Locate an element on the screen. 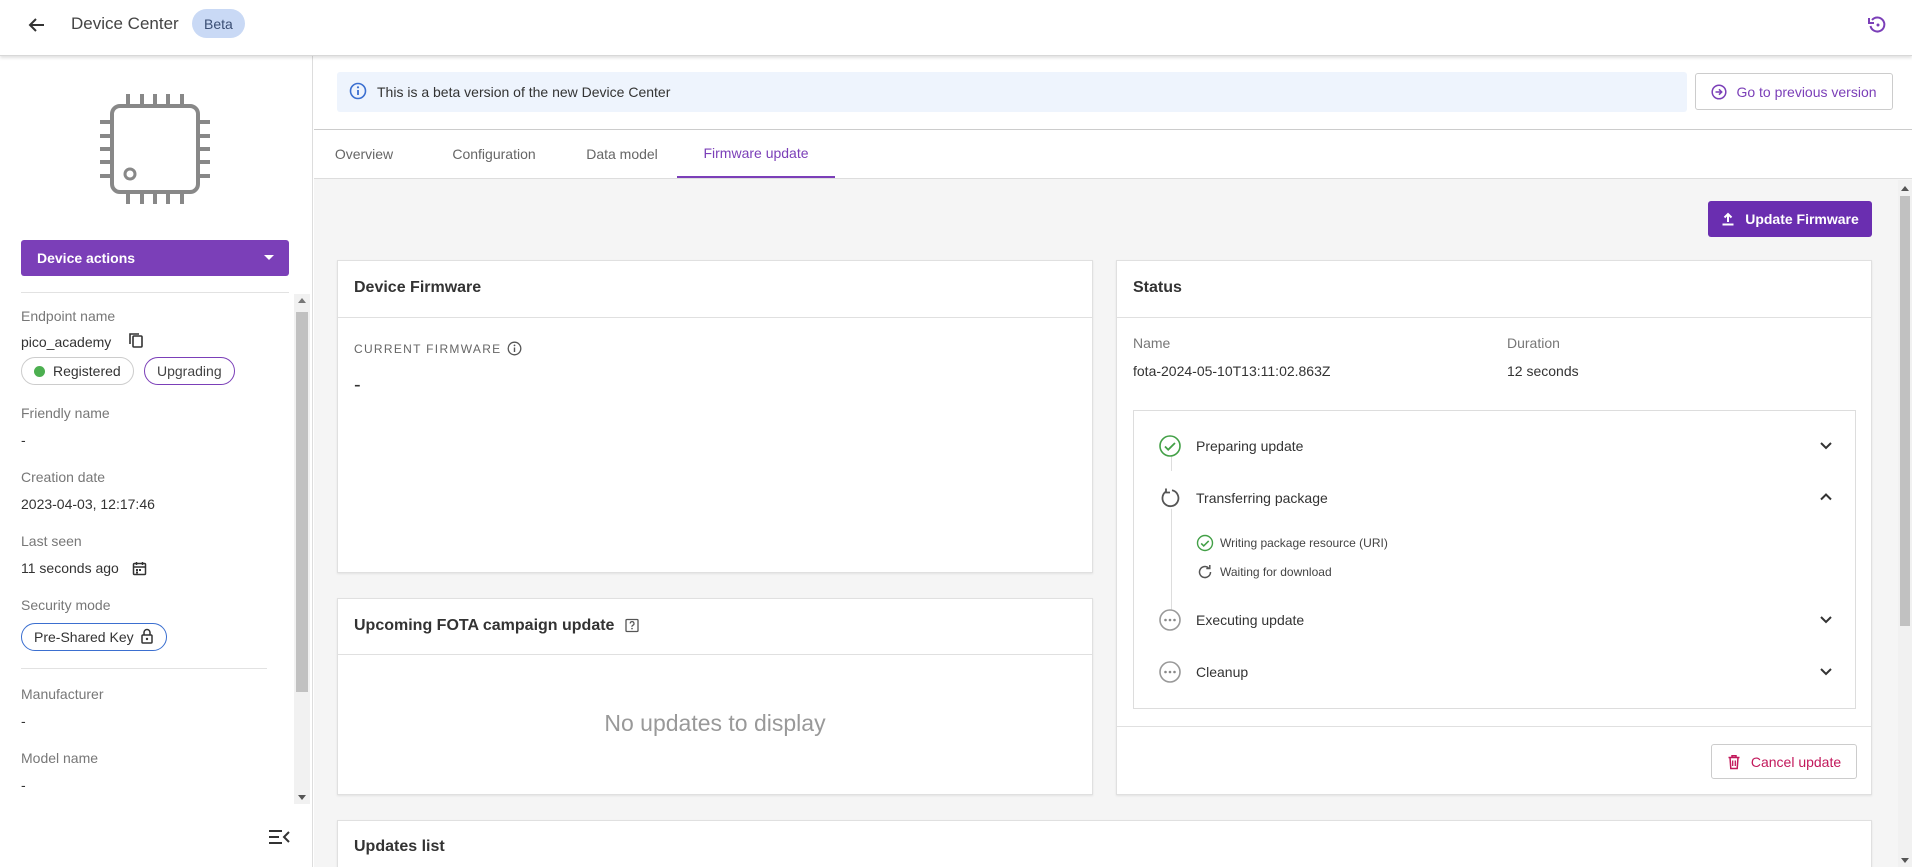 This screenshot has width=1912, height=867. history-refresh-icon is located at coordinates (1877, 25).